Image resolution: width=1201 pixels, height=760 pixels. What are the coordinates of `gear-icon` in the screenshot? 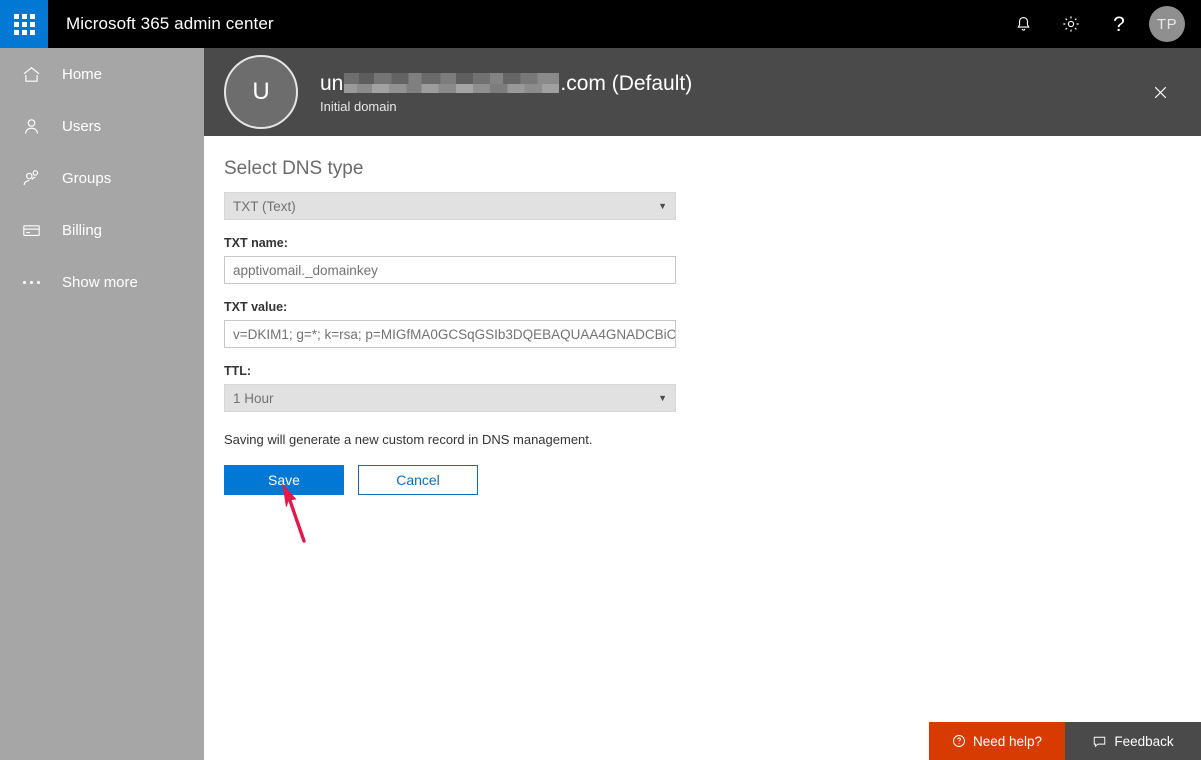 It's located at (1071, 24).